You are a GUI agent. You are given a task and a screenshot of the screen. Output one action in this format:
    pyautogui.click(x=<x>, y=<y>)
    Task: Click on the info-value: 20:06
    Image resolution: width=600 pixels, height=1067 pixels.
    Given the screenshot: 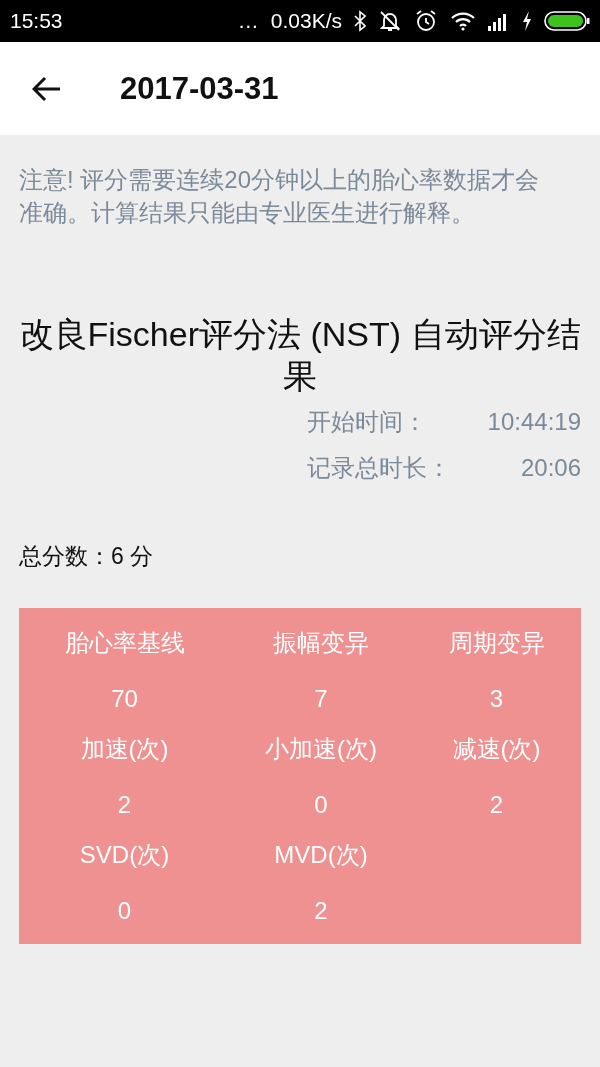 What is the action you would take?
    pyautogui.click(x=550, y=468)
    